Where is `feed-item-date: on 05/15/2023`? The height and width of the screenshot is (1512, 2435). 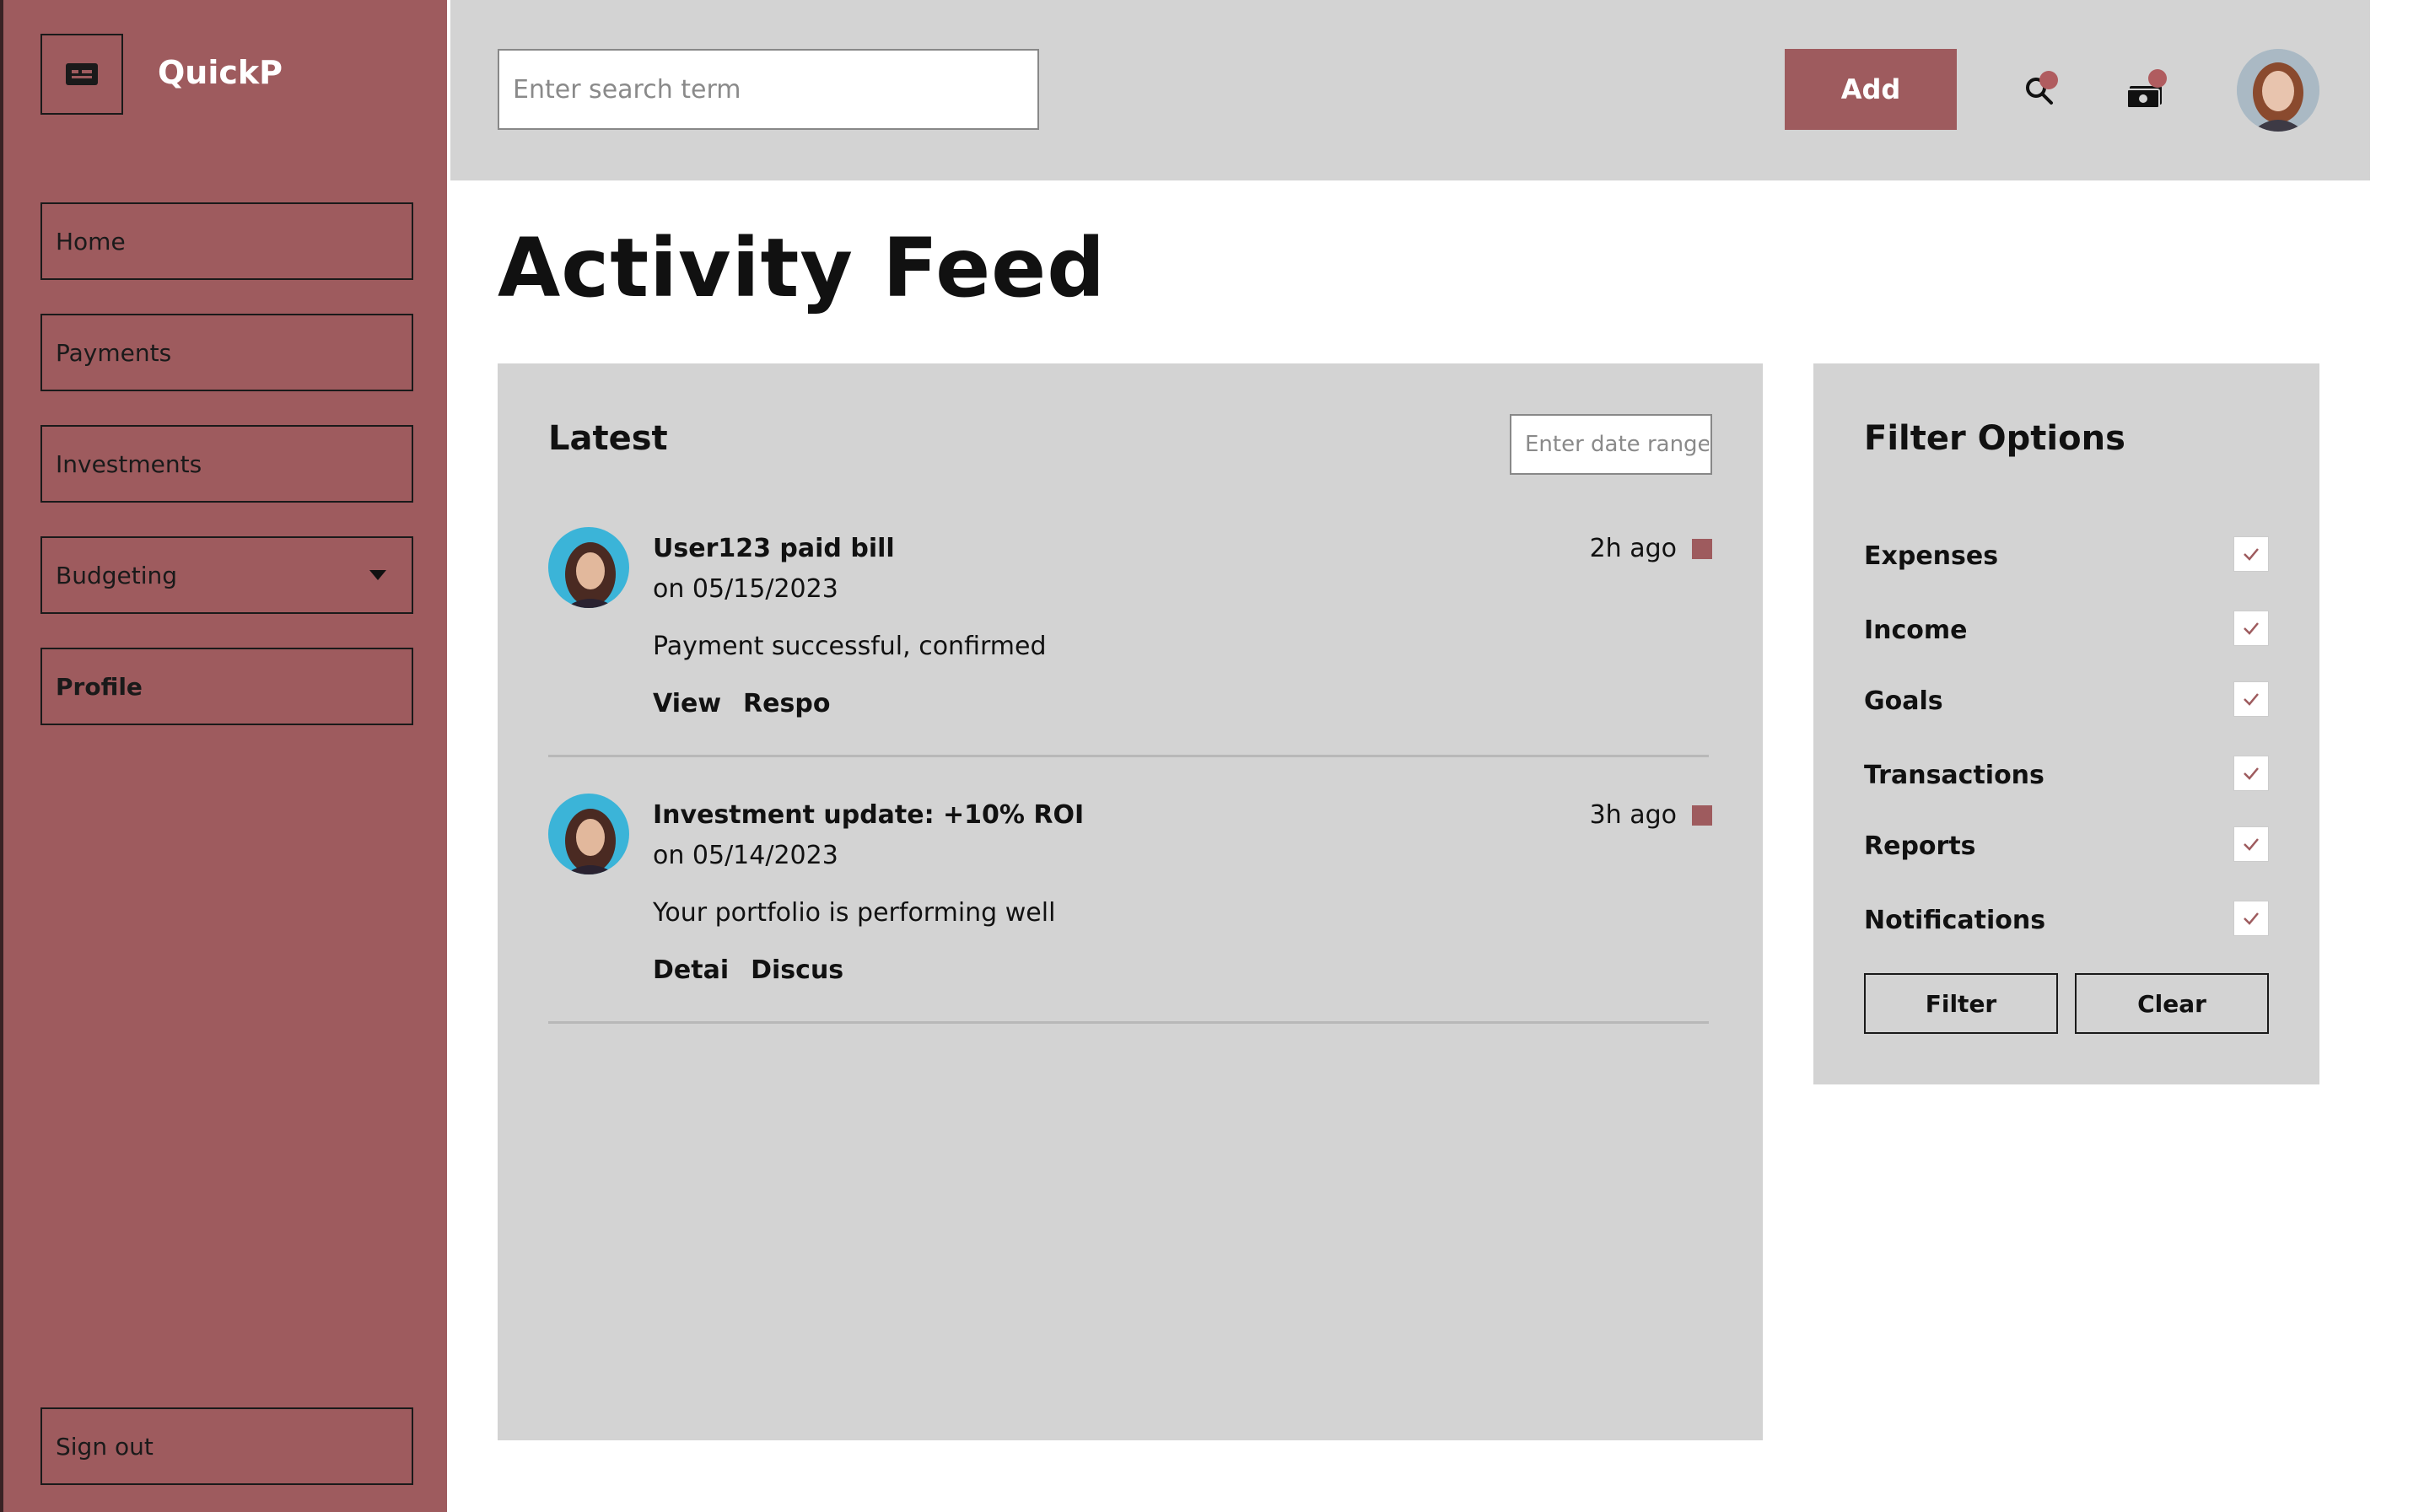 feed-item-date: on 05/15/2023 is located at coordinates (745, 589).